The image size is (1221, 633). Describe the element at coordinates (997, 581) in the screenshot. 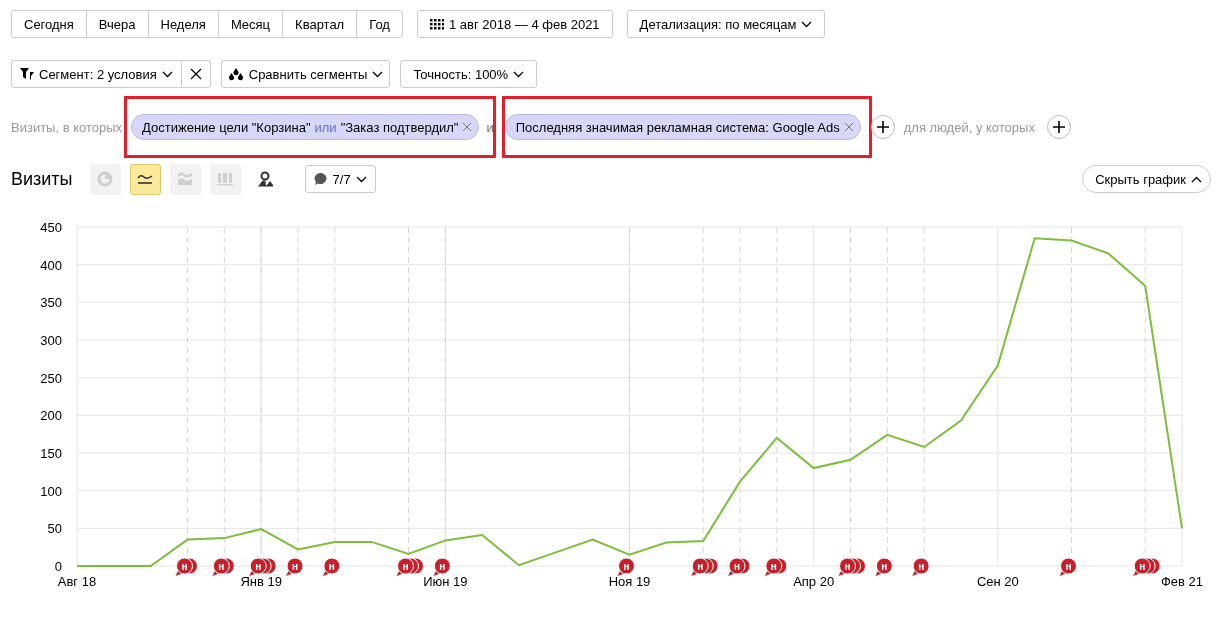

I see `x-axis-label: Сен 20` at that location.